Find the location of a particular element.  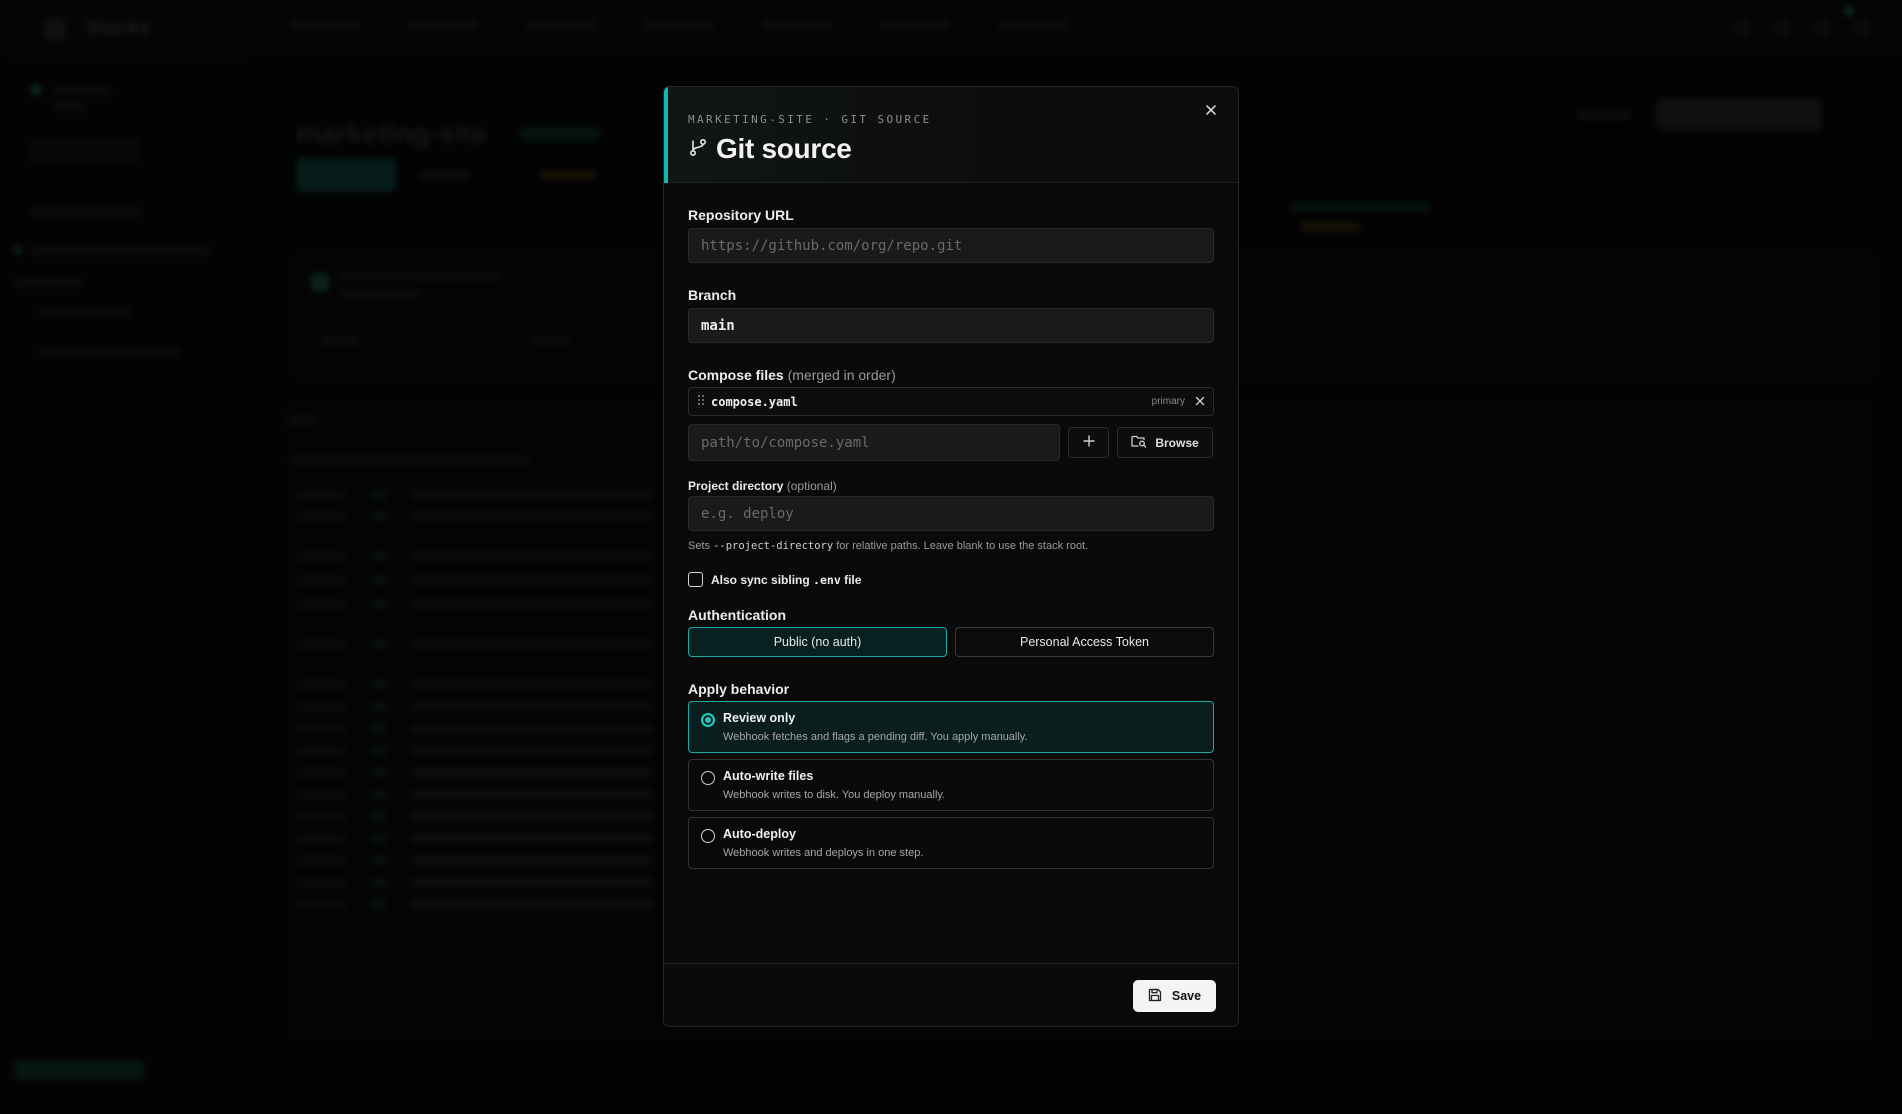

repository-url-placeholder: https://github.com/org/repo.git is located at coordinates (832, 245).